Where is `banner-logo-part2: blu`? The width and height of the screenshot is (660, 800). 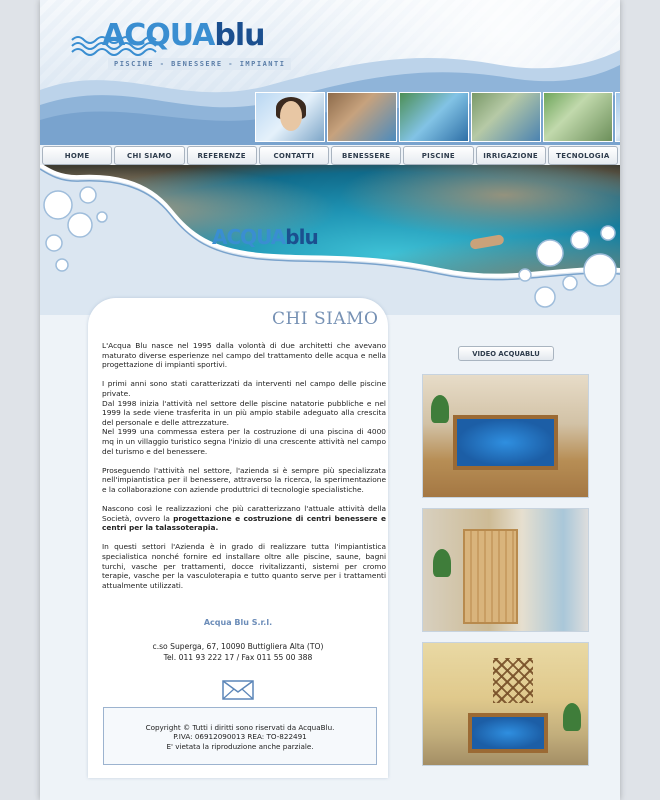 banner-logo-part2: blu is located at coordinates (301, 237).